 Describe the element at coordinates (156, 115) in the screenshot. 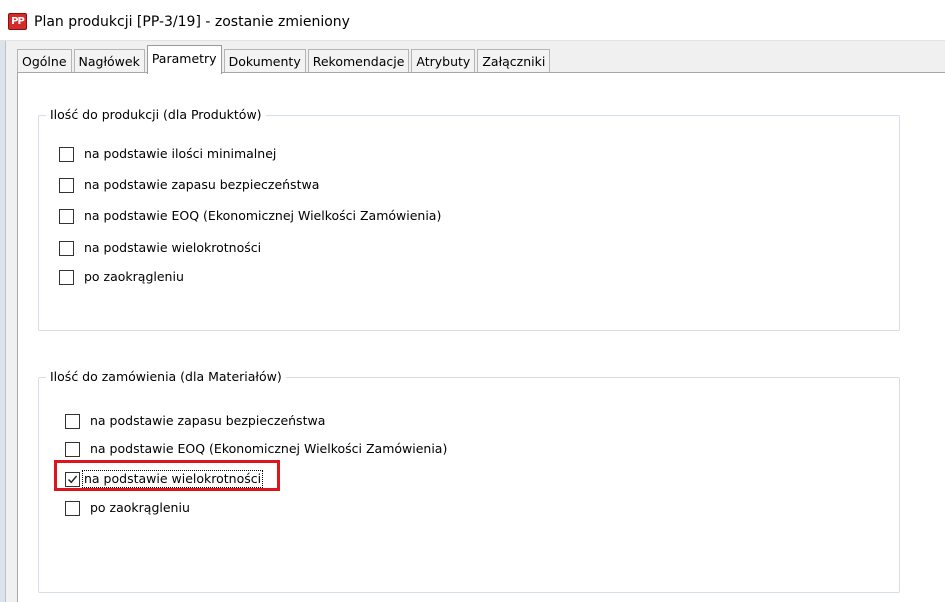

I see `group-products-legend: Ilość do produkcji (dla Produktów)` at that location.